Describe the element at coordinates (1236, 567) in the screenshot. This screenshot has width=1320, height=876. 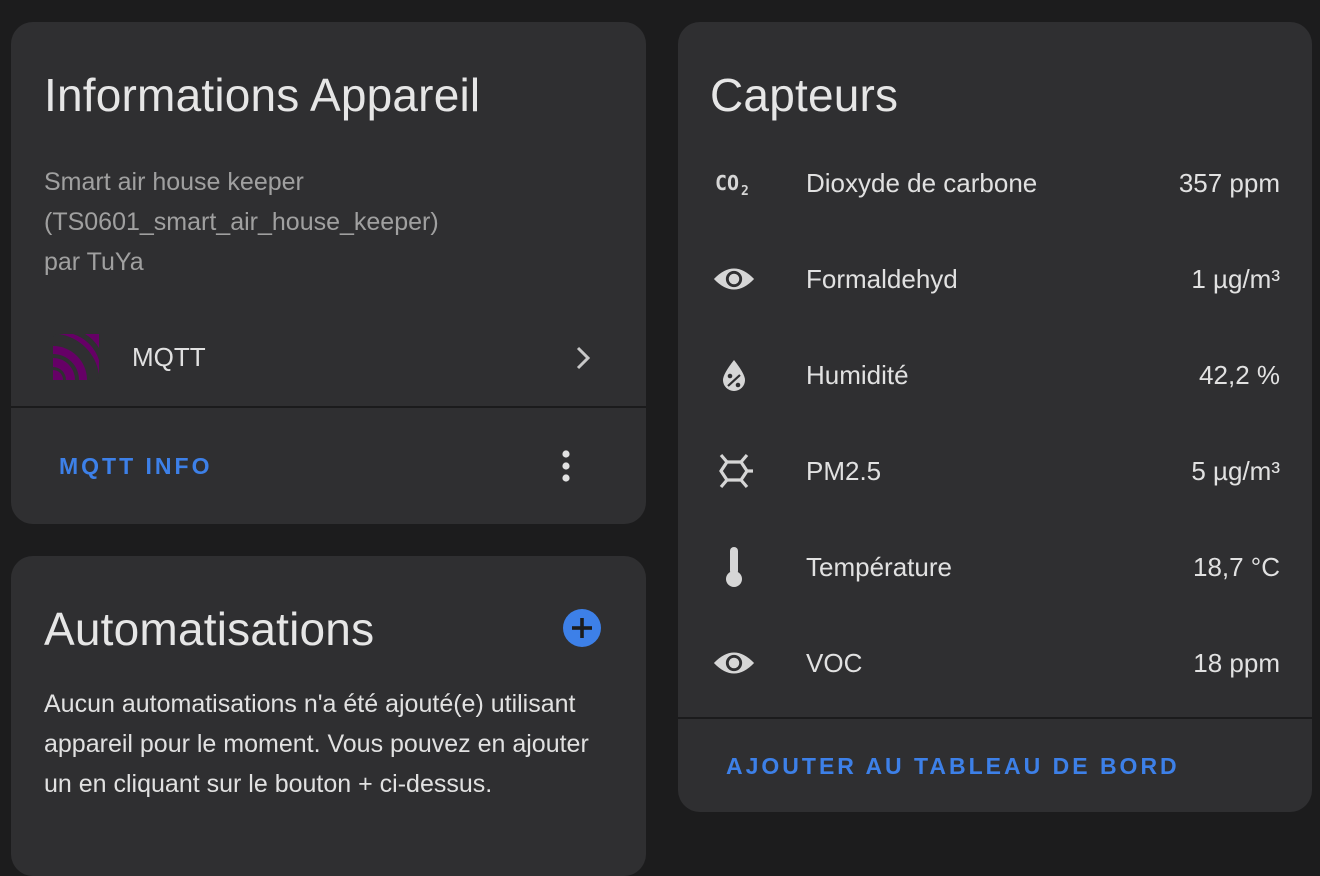
I see `sensor-value: 18,7 °C` at that location.